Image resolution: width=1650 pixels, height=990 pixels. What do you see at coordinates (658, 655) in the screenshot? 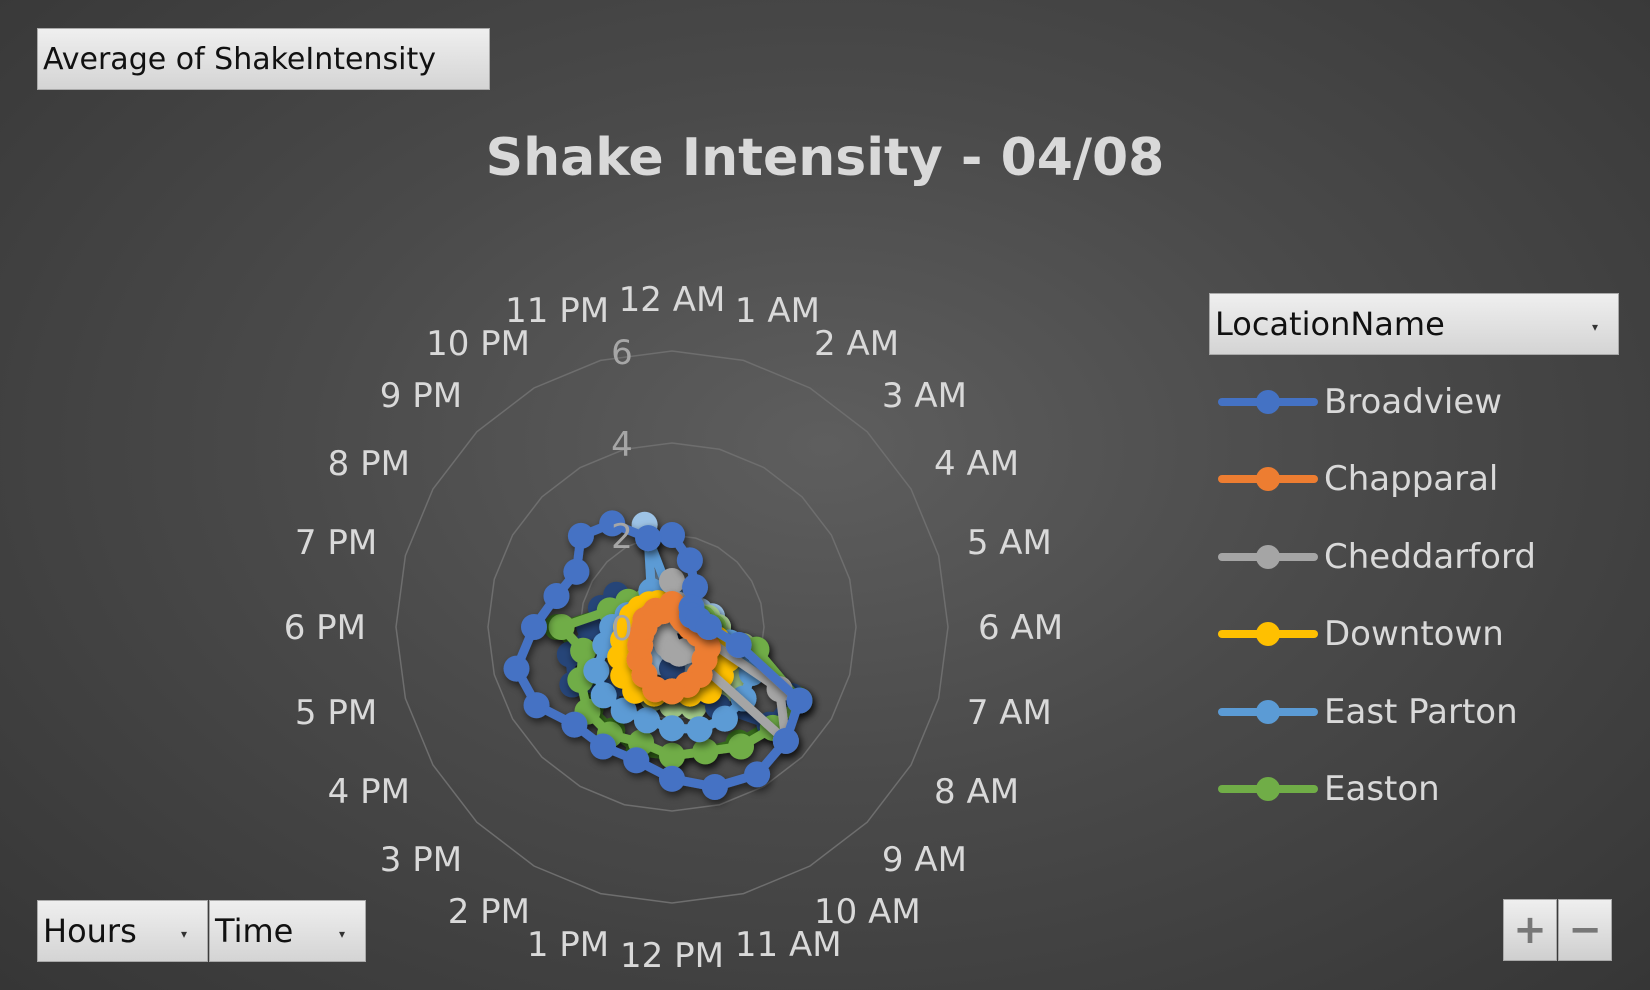
I see `radar-series` at bounding box center [658, 655].